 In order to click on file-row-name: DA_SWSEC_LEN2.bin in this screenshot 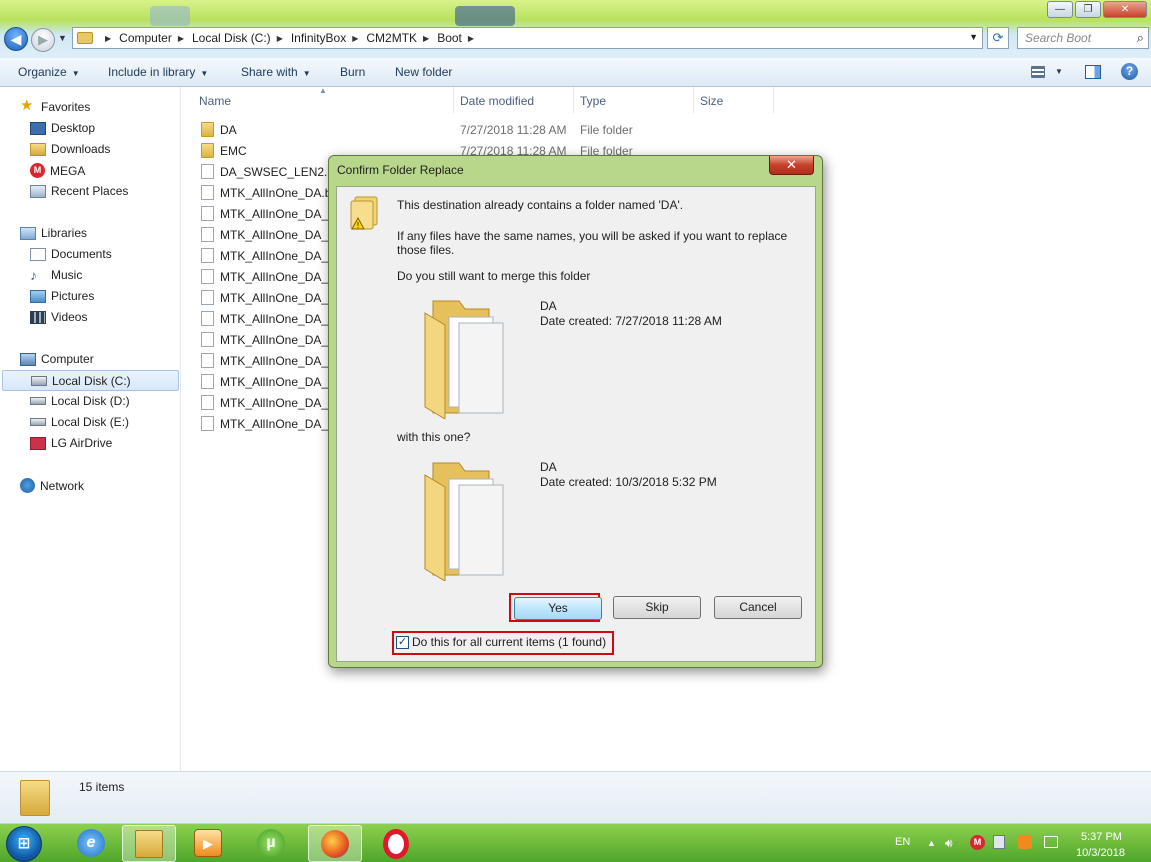, I will do `click(275, 172)`.